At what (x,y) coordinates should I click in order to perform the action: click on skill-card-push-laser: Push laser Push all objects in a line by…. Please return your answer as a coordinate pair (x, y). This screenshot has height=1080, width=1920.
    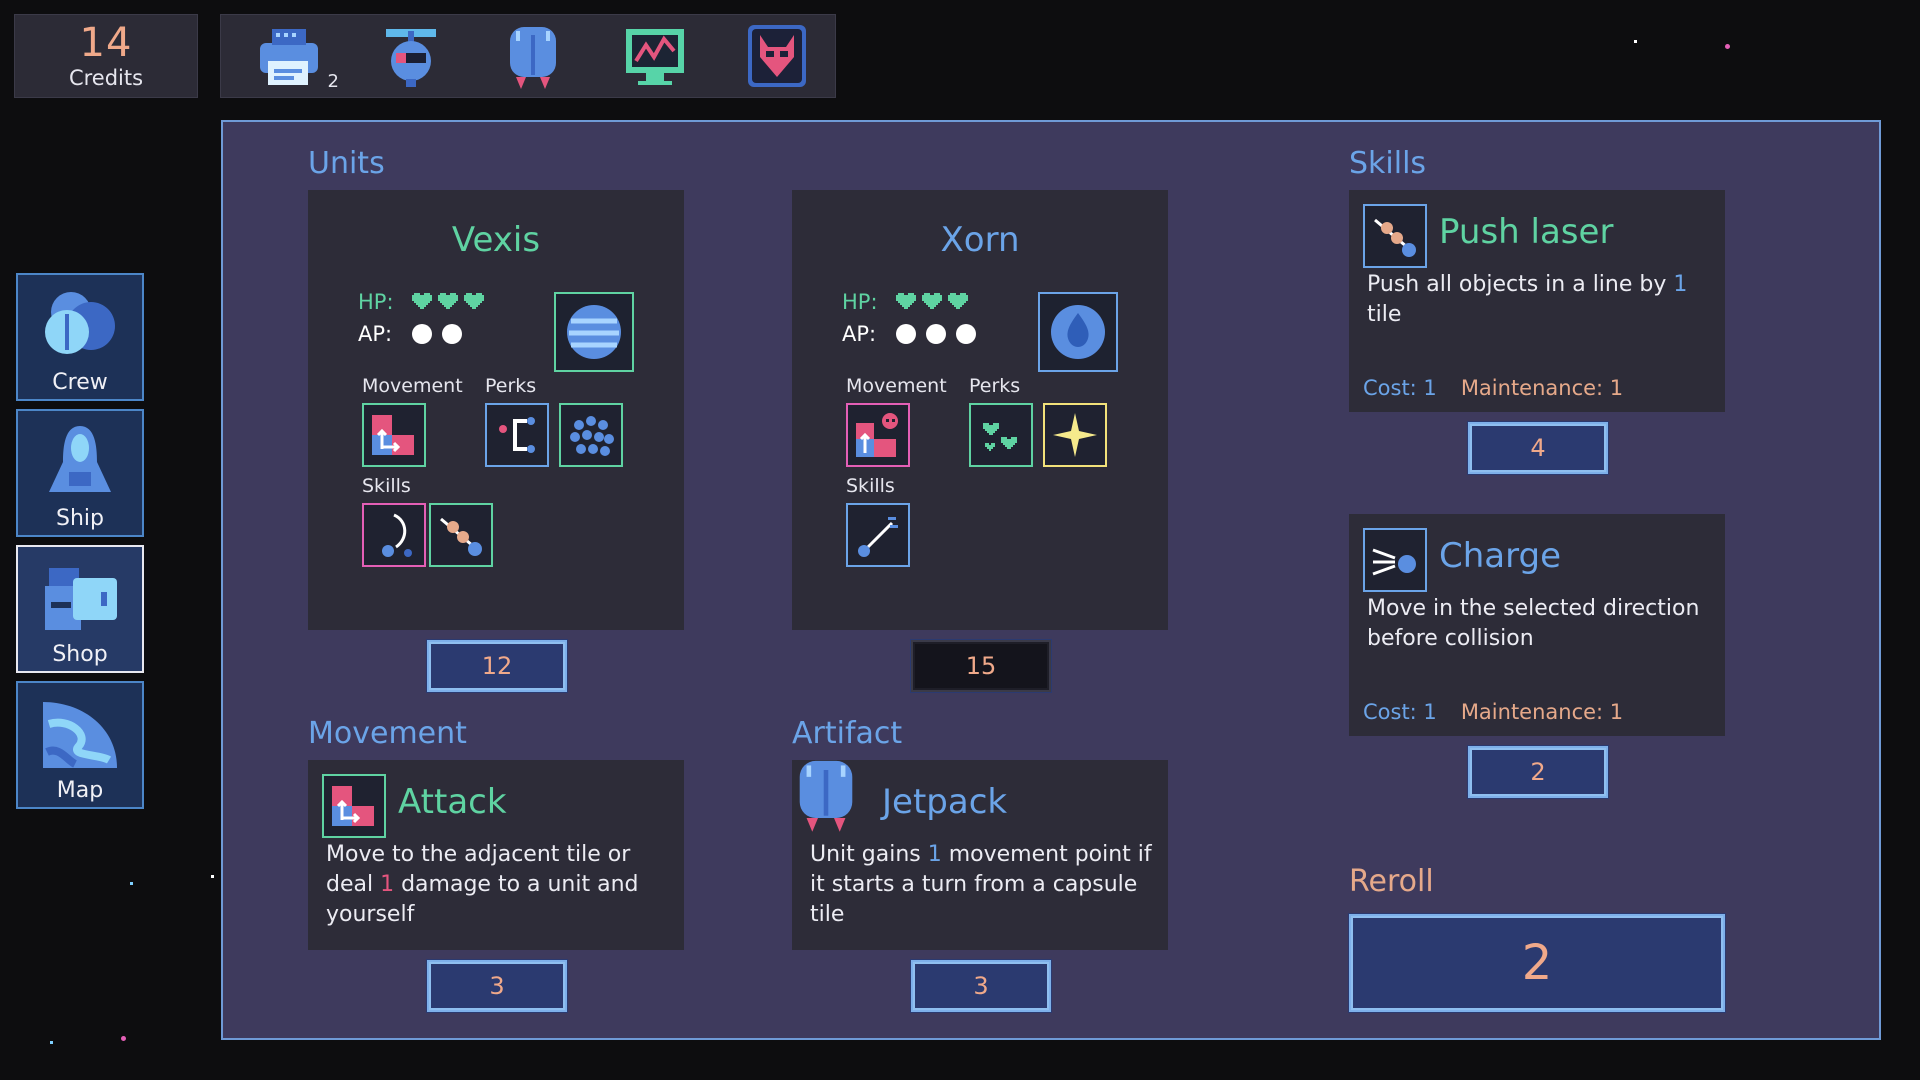
    Looking at the image, I should click on (1537, 301).